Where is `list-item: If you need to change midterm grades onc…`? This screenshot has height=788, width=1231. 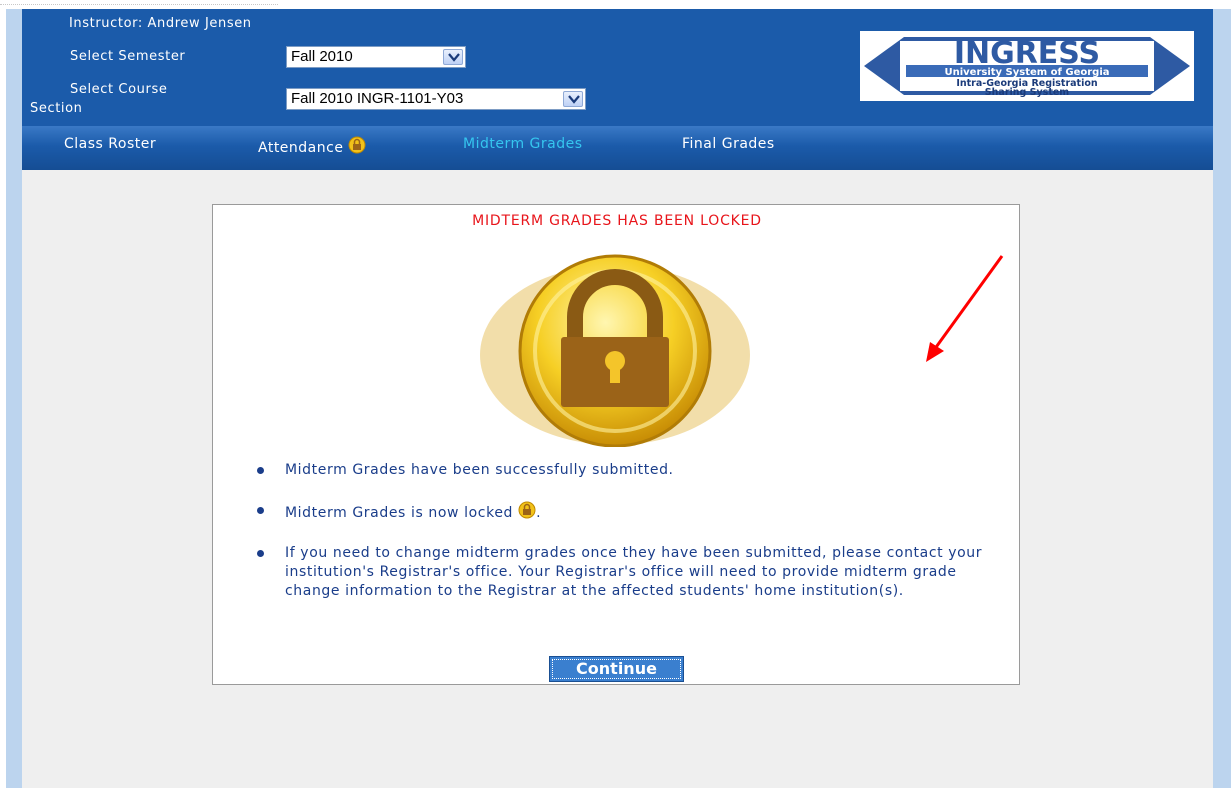 list-item: If you need to change midterm grades onc… is located at coordinates (627, 572).